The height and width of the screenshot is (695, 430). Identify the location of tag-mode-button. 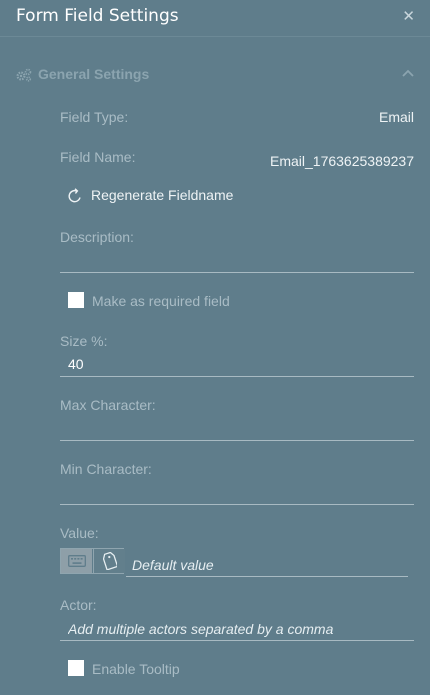
(109, 561).